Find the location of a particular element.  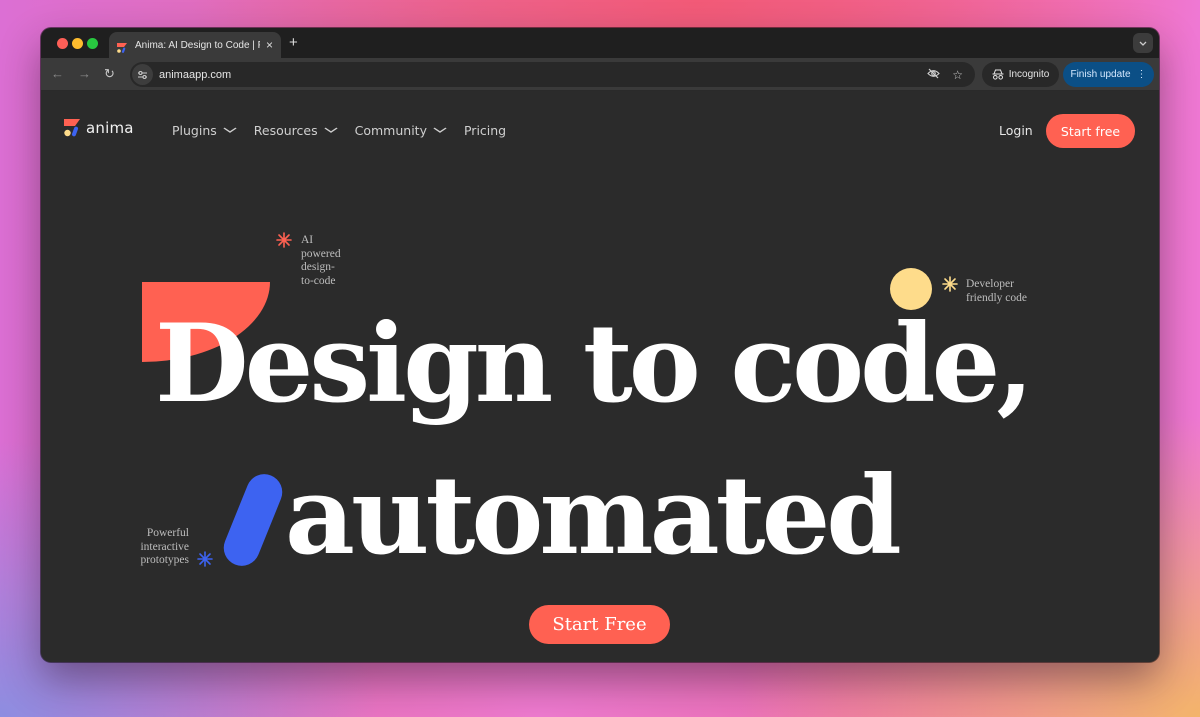

annotation-ai-powered: AI powered design- to-code is located at coordinates (331, 261).